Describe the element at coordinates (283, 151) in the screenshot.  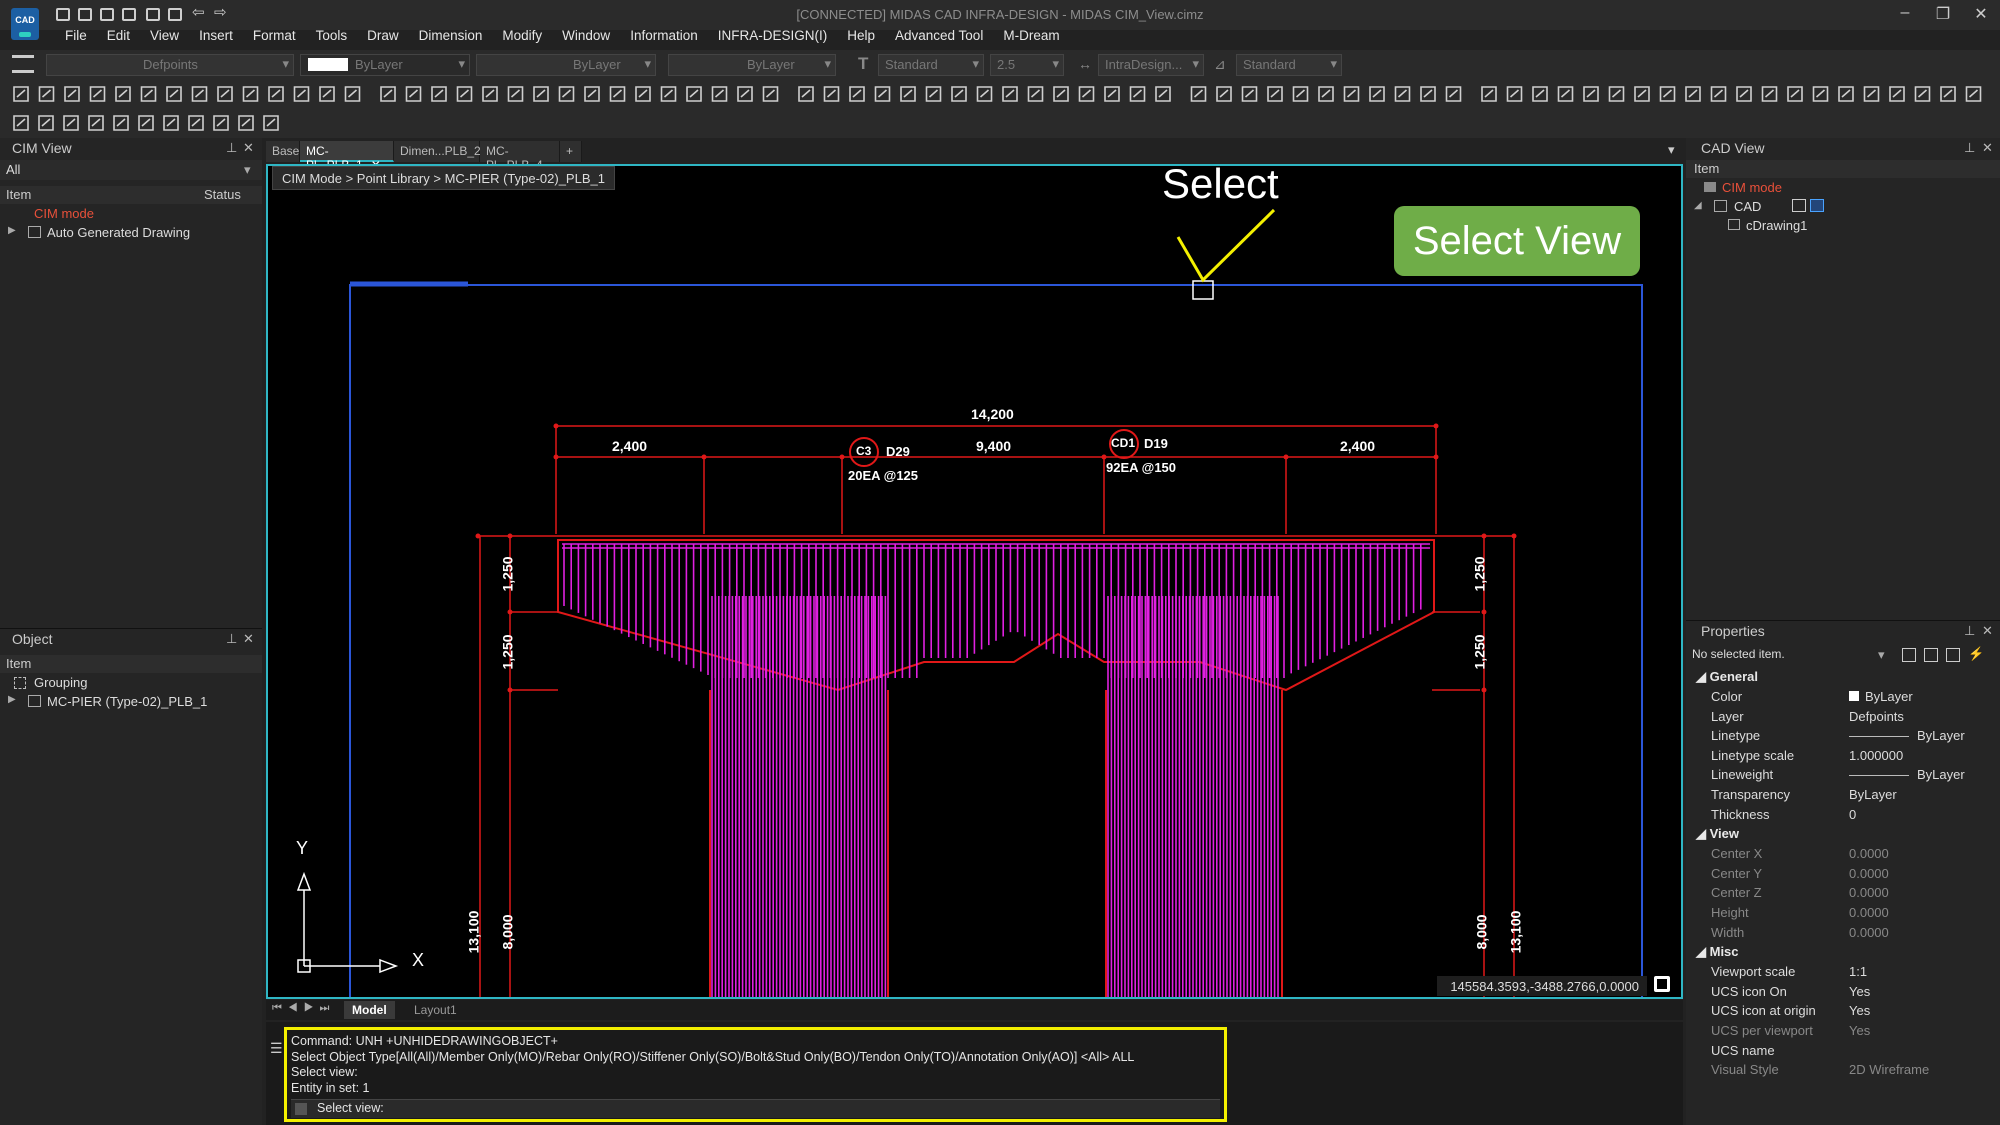
I see `tab-base: Base` at that location.